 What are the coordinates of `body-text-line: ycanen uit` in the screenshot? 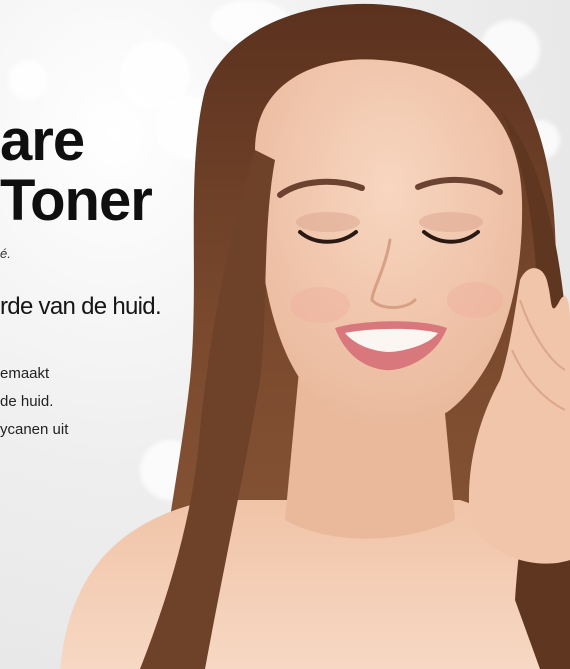 It's located at (34, 429).